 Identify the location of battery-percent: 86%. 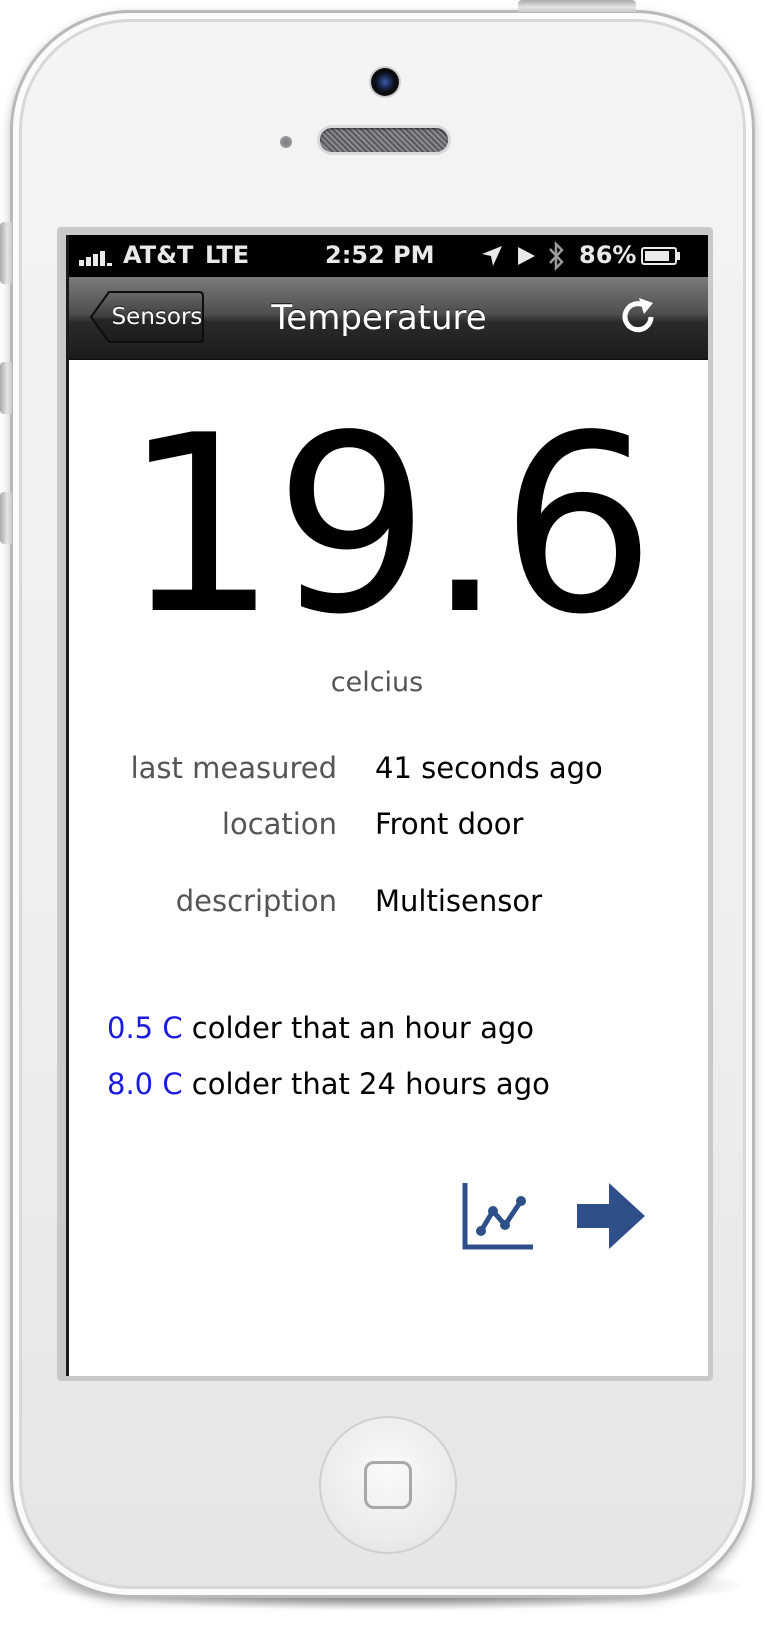
(608, 255).